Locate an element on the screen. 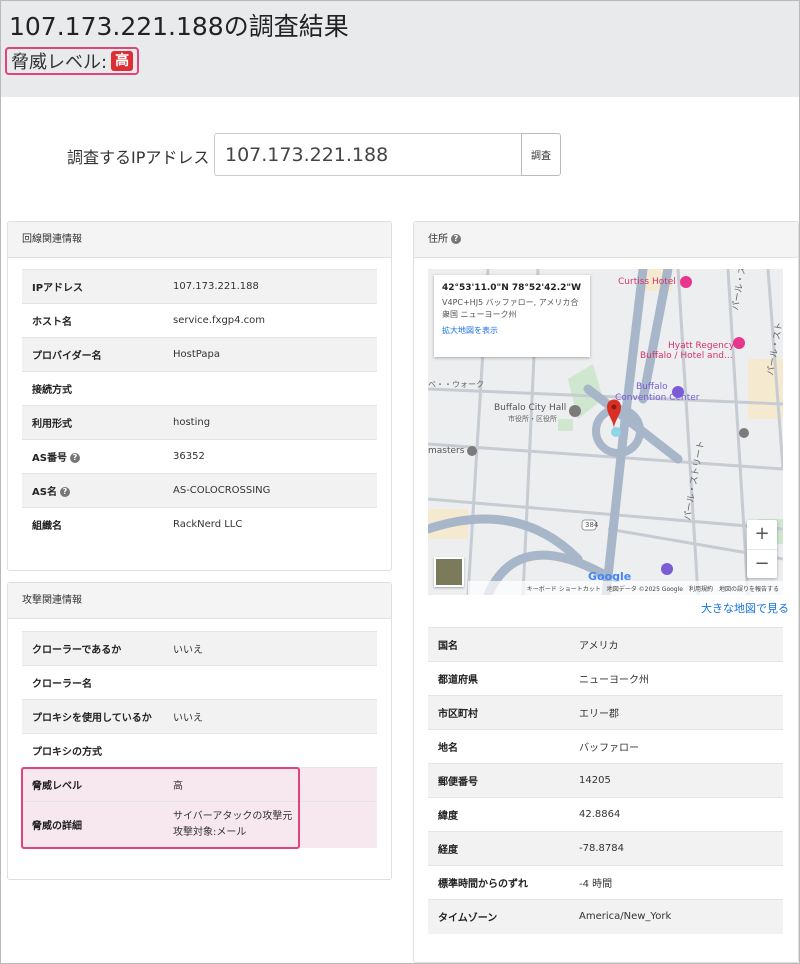 The height and width of the screenshot is (964, 800). table-row: プロキシの方式 is located at coordinates (199, 750).